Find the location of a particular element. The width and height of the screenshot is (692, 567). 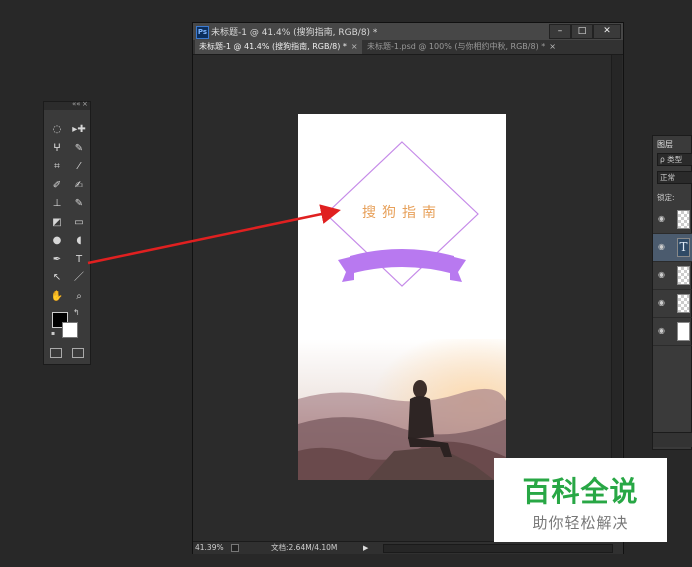

panel-close-icon: × is located at coordinates (85, 104).